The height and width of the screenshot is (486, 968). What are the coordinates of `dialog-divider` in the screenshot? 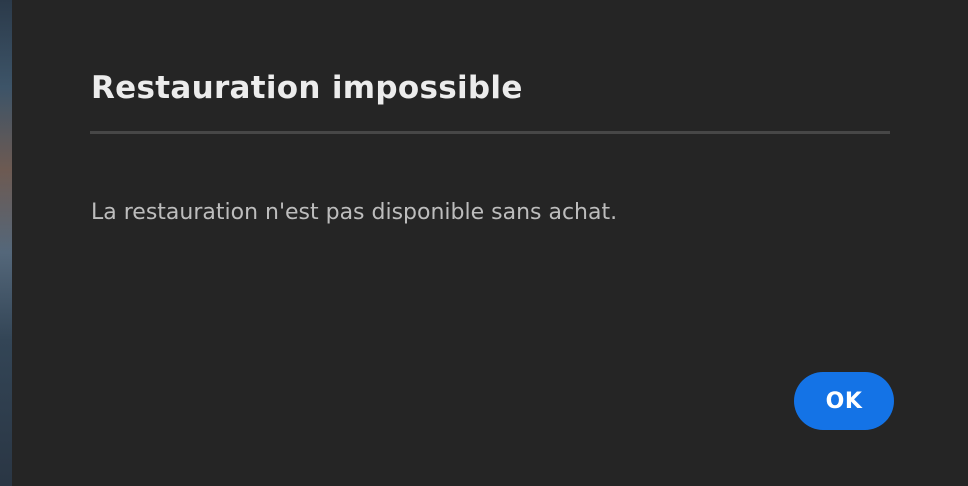 It's located at (490, 132).